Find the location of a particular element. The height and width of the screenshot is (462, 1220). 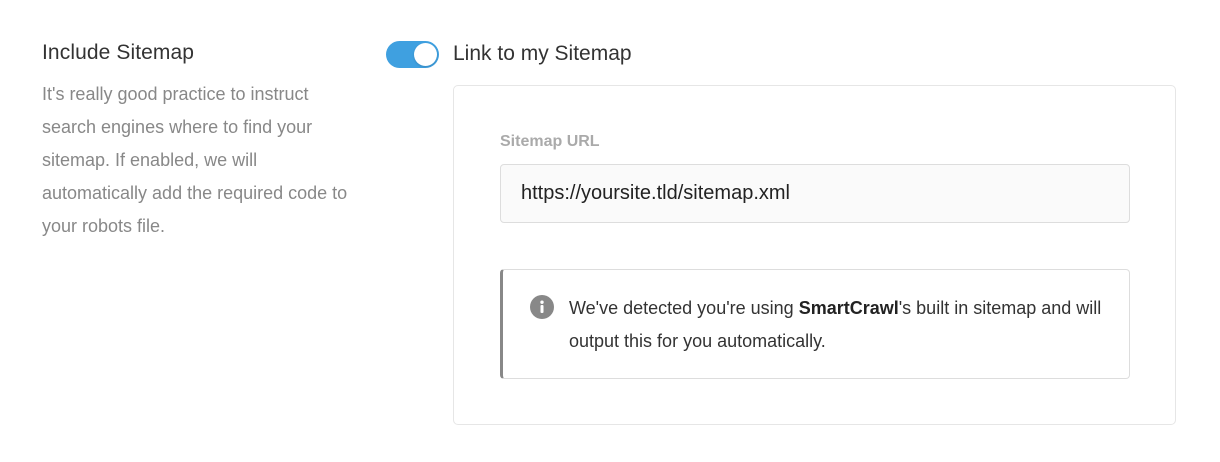

notice-text-before: We've detected you're using is located at coordinates (684, 308).